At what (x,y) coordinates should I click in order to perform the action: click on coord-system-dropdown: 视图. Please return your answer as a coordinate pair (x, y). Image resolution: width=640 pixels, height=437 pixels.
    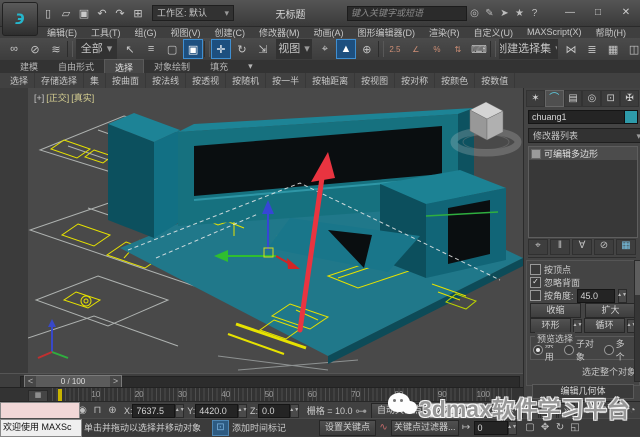
    Looking at the image, I should click on (294, 49).